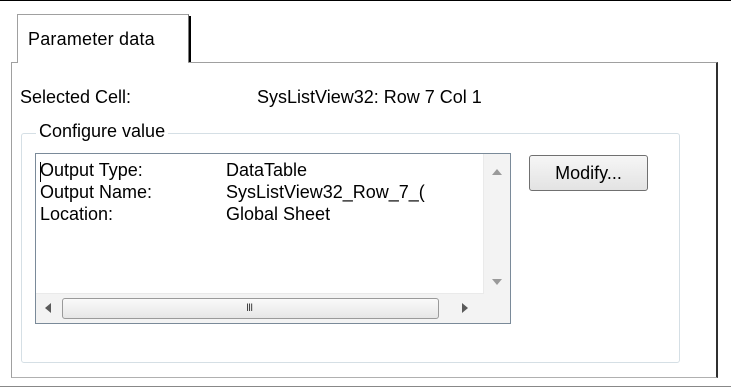 Image resolution: width=731 pixels, height=389 pixels. I want to click on tab-label: Parameter data, so click(91, 39).